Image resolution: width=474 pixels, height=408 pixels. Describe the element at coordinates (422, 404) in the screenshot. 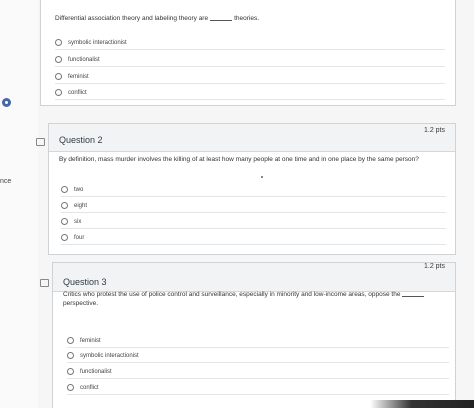

I see `taskbar-edge` at that location.